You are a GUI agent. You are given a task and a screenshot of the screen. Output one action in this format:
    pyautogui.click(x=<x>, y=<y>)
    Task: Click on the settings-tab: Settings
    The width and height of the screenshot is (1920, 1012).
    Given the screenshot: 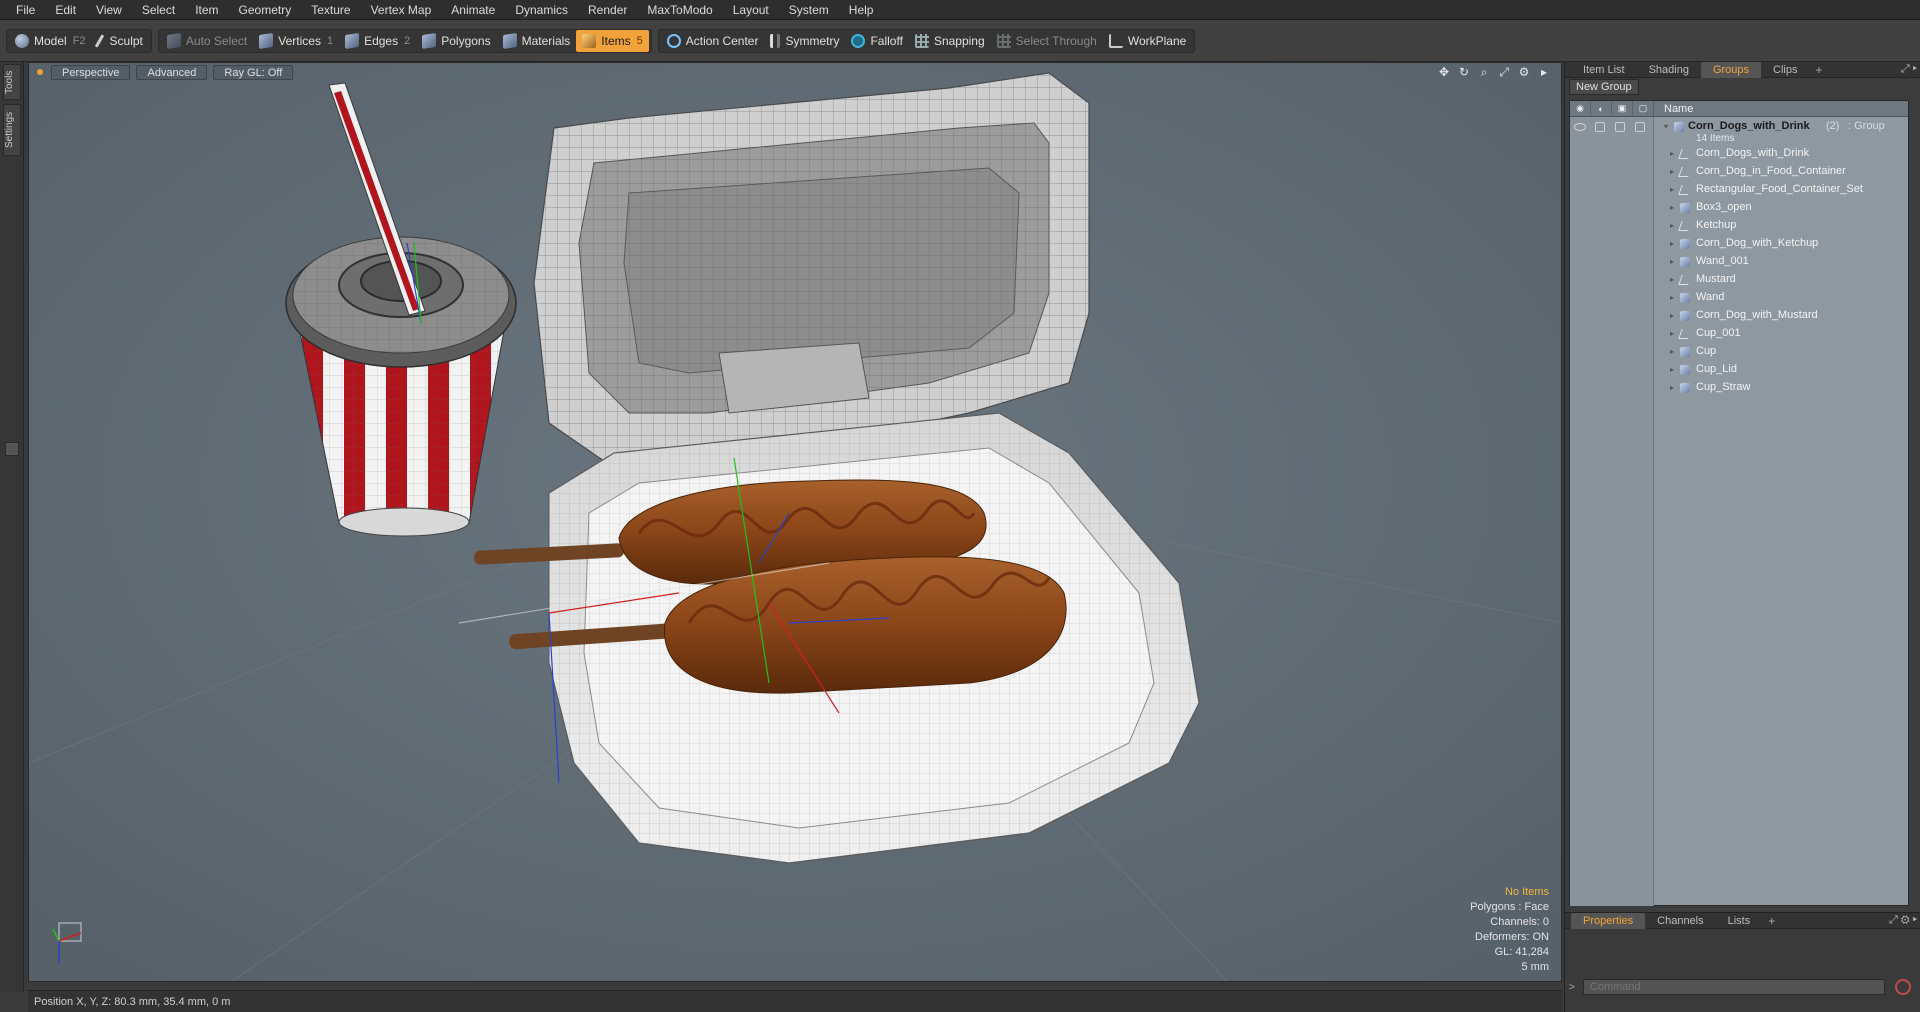 What is the action you would take?
    pyautogui.click(x=12, y=130)
    